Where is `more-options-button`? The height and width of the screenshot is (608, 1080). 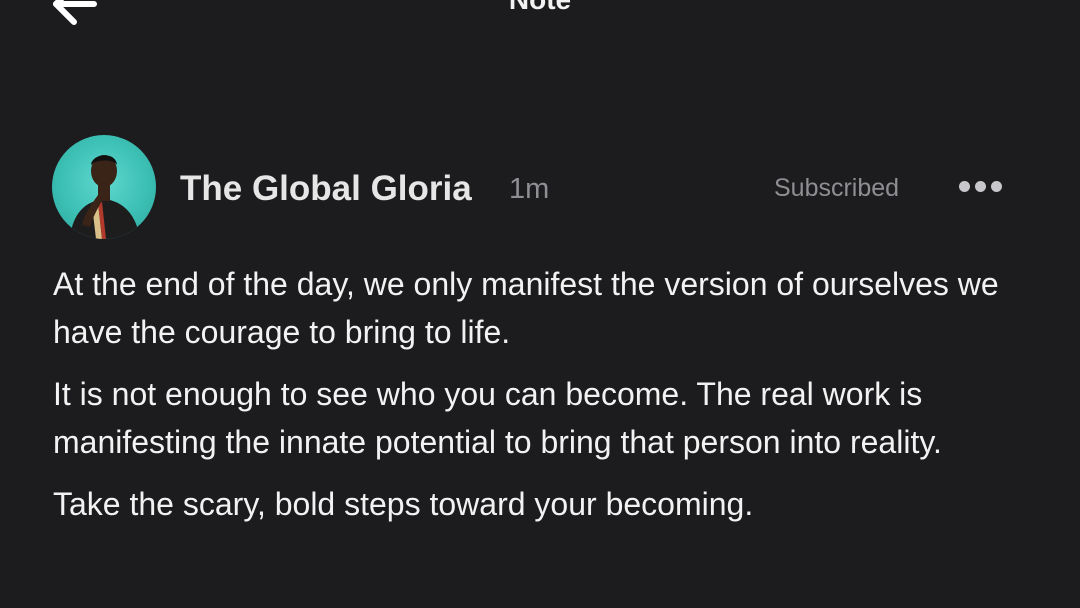
more-options-button is located at coordinates (979, 187).